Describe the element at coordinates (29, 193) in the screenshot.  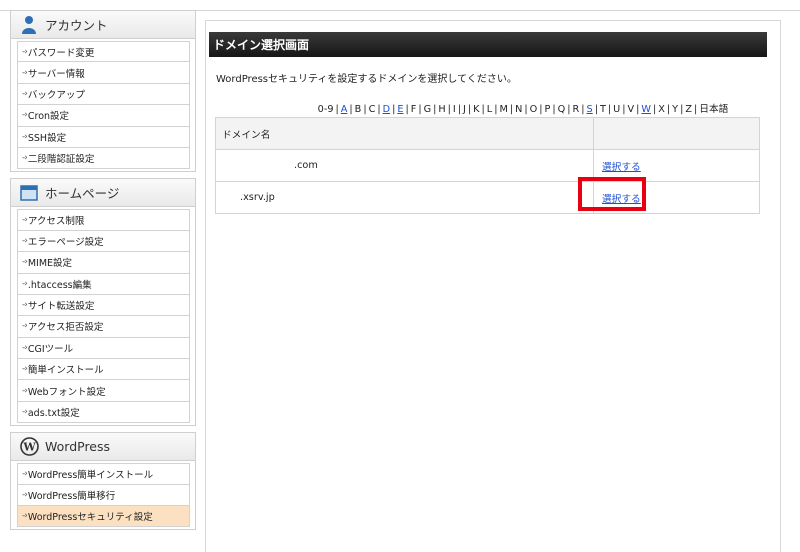
I see `window-icon` at that location.